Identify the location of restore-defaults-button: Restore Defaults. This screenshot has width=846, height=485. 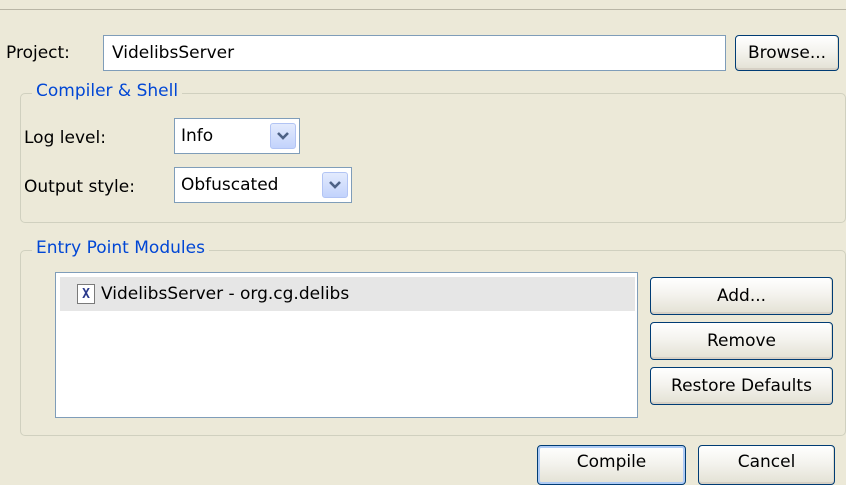
(741, 386).